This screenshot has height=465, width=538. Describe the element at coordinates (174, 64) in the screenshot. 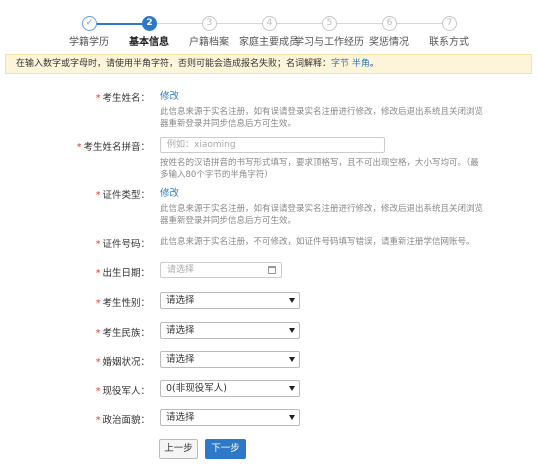

I see `notice-text: 在输入数字或字母时，请使用半角字符，否则可能会造成报名失败；名词解释：` at that location.